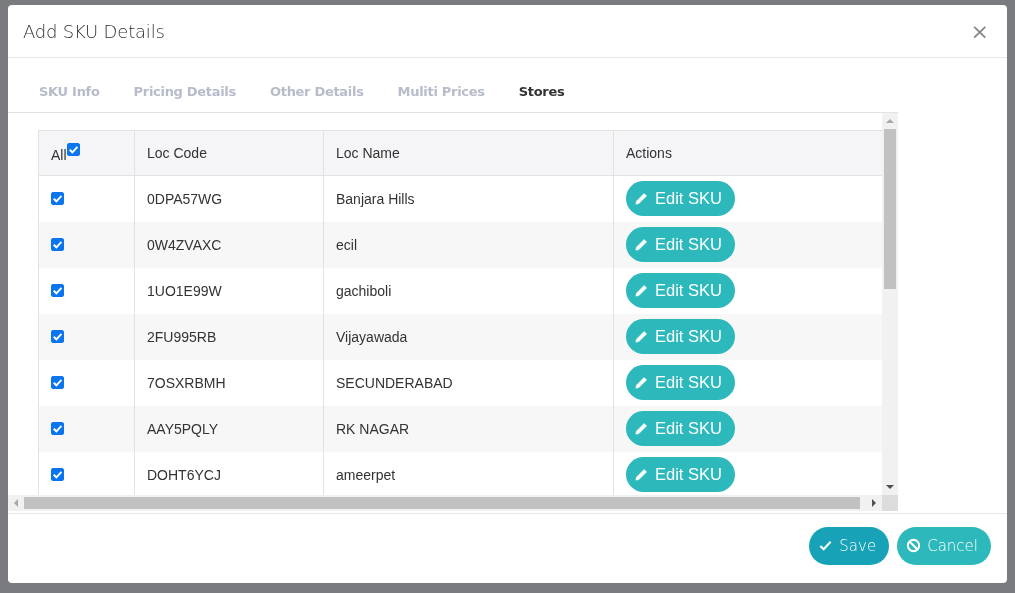 Image resolution: width=1015 pixels, height=593 pixels. Describe the element at coordinates (468, 244) in the screenshot. I see `table-cell: ecil` at that location.